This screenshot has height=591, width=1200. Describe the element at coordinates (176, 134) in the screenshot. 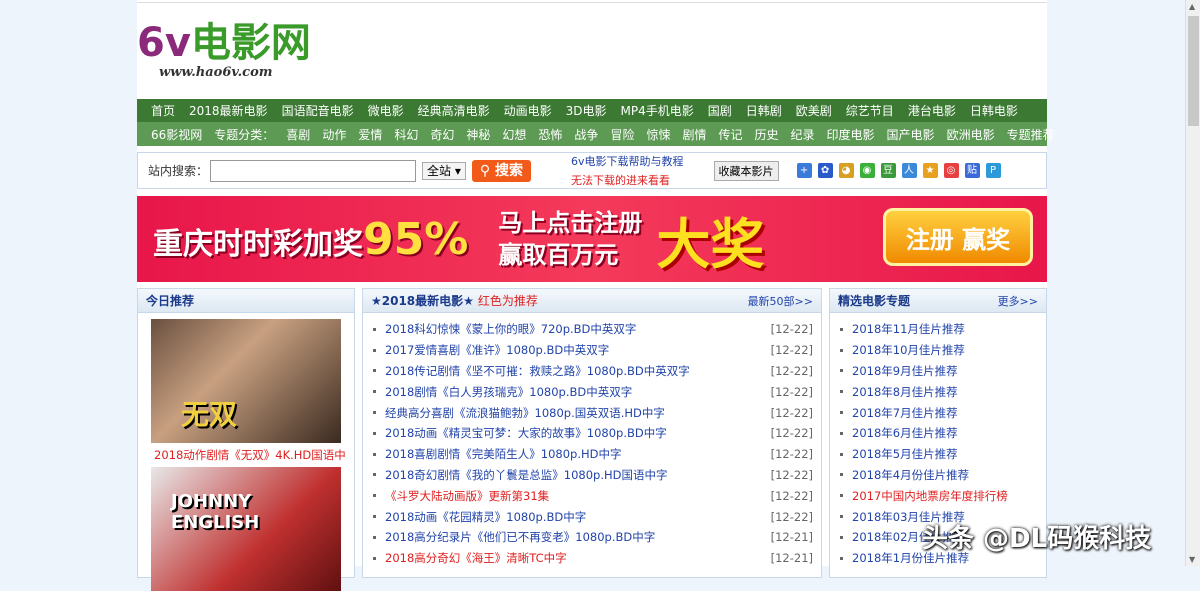

I see `nav-site-link: 66影视网` at that location.